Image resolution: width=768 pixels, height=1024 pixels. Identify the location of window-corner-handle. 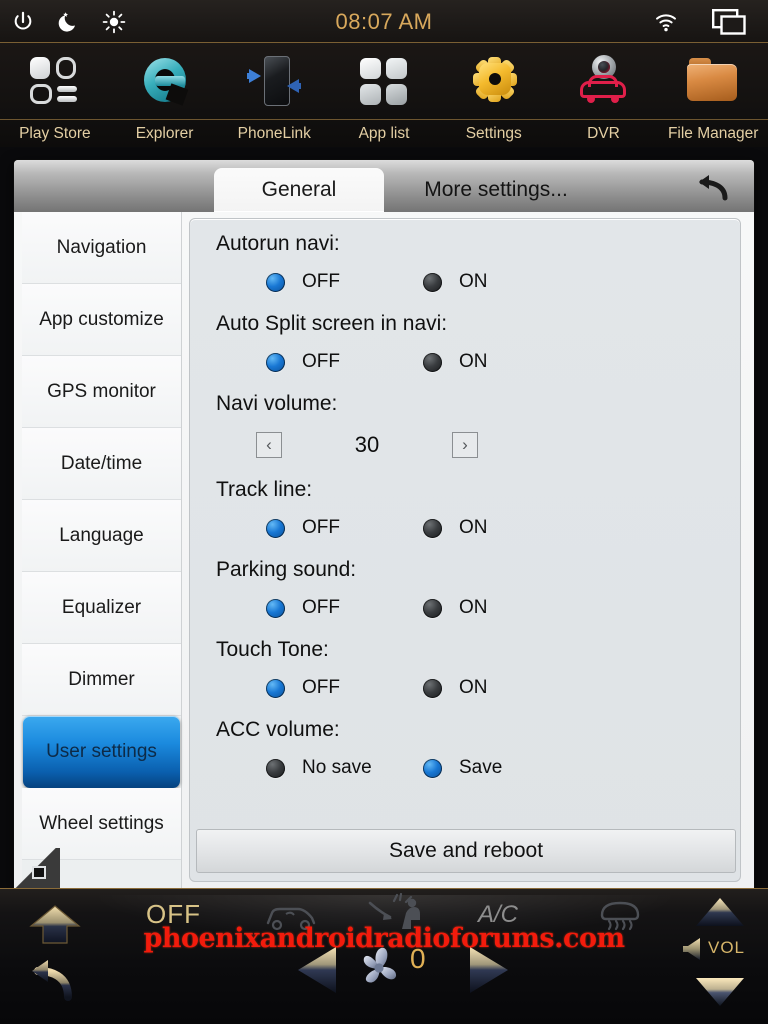
(39, 872).